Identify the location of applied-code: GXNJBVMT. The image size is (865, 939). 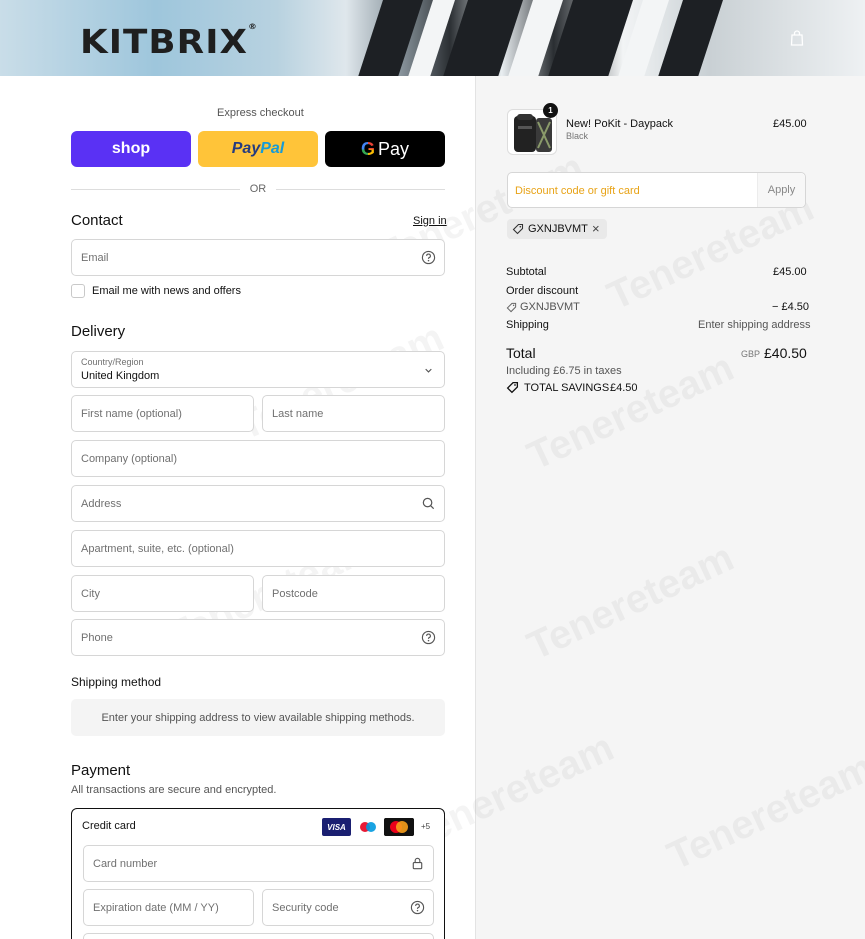
(558, 229).